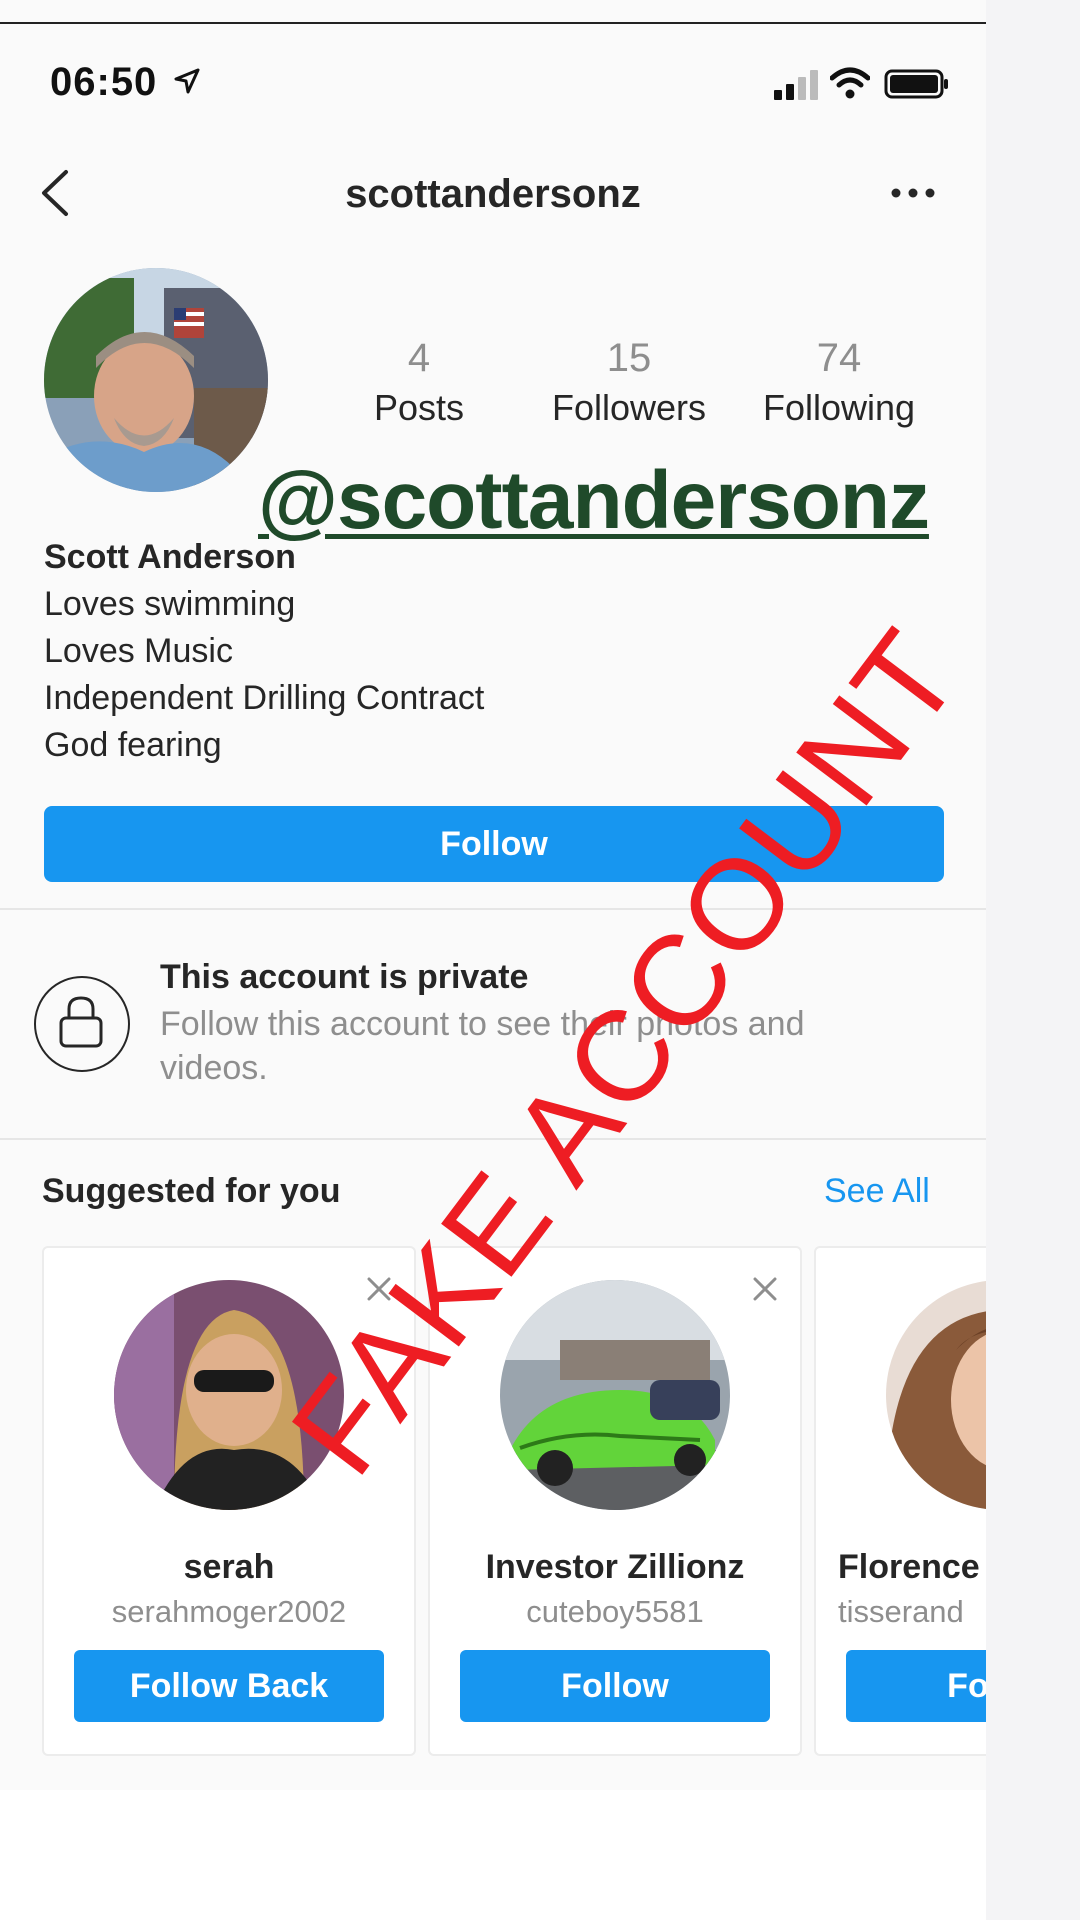 The height and width of the screenshot is (1920, 1080). Describe the element at coordinates (629, 407) in the screenshot. I see `stat-followers-label: Followers` at that location.